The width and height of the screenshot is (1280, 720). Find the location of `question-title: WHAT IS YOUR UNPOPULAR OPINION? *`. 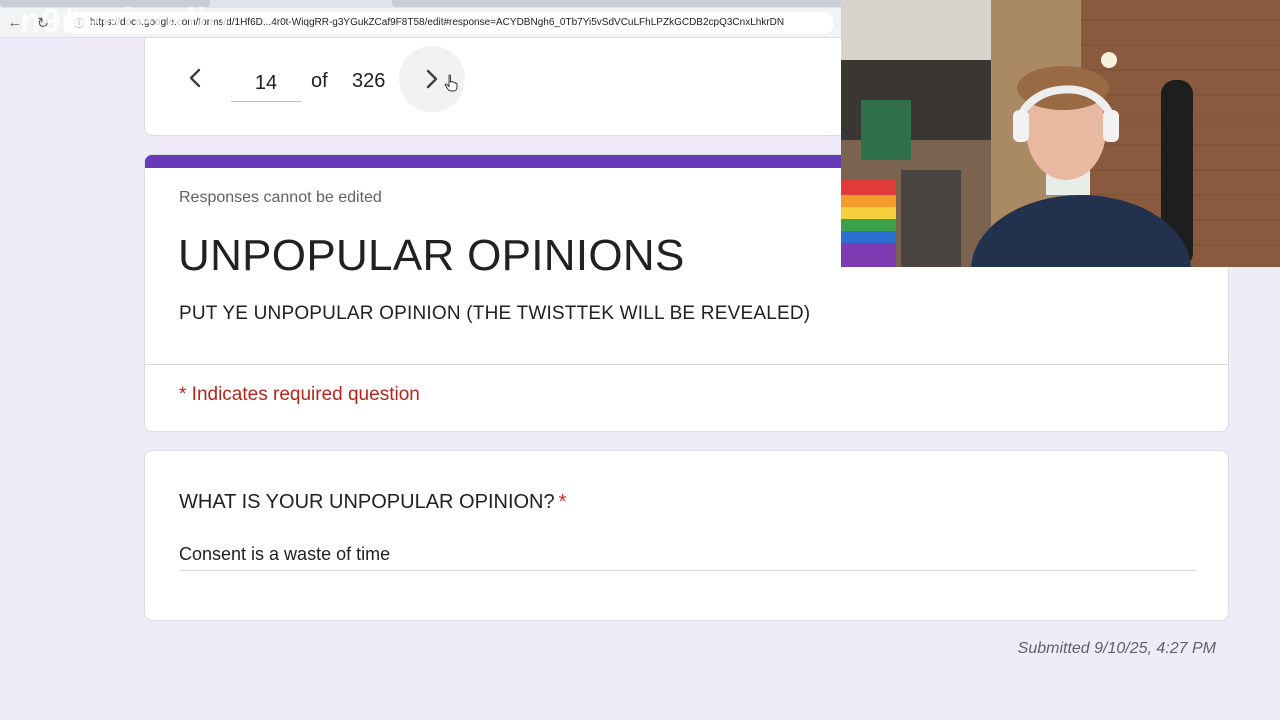

question-title: WHAT IS YOUR UNPOPULAR OPINION? * is located at coordinates (372, 502).